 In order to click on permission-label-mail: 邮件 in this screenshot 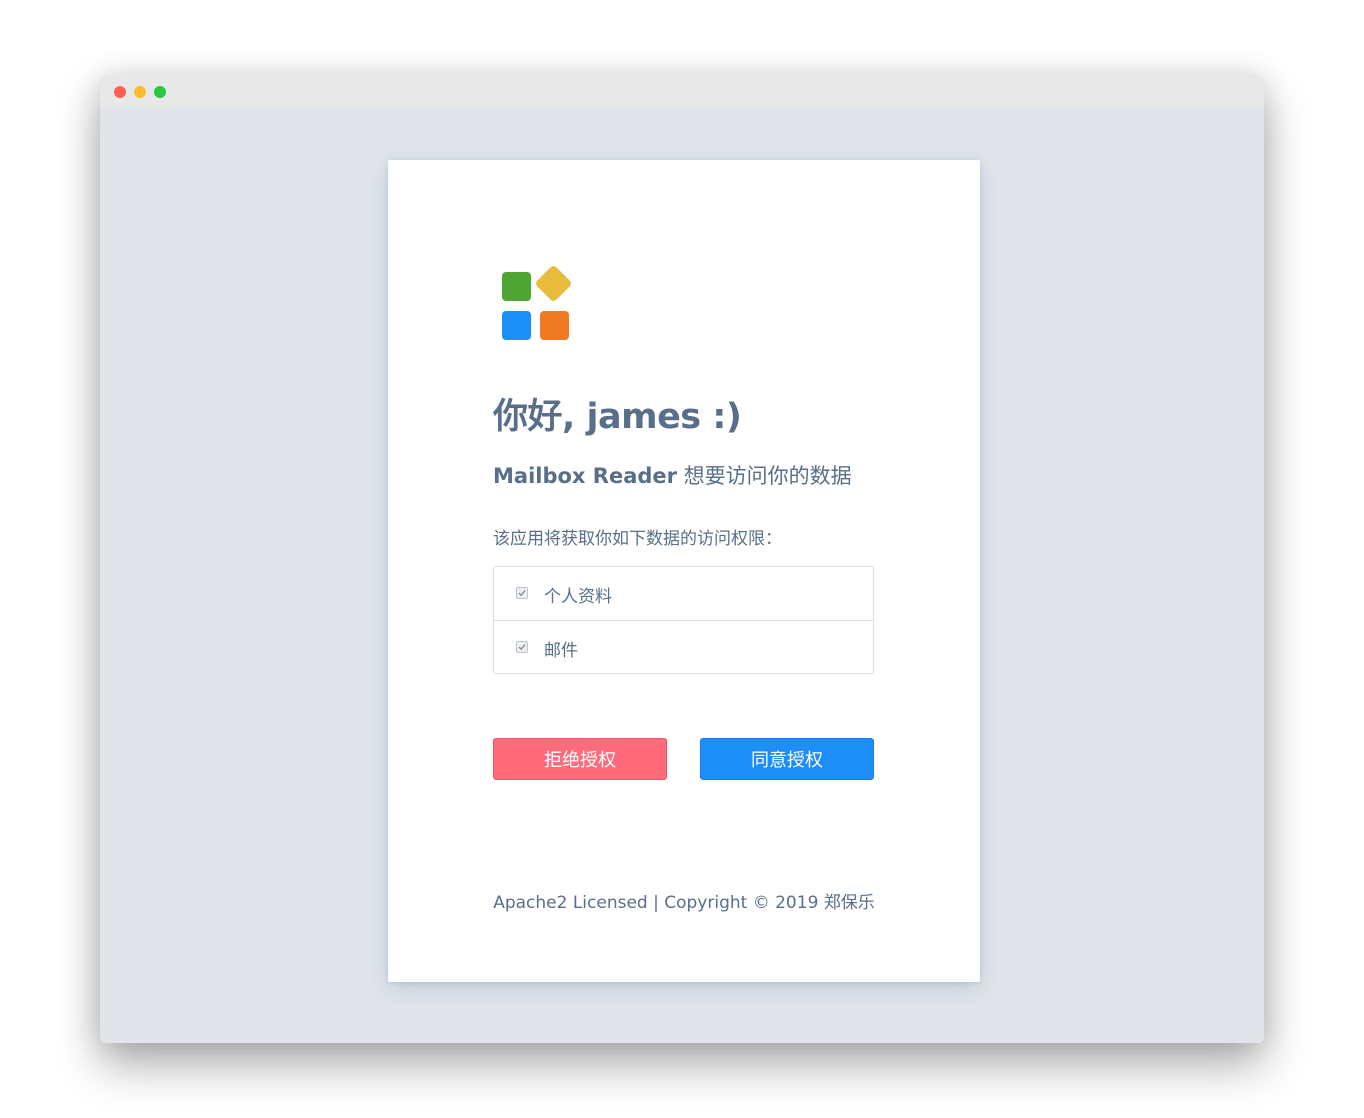, I will do `click(561, 651)`.